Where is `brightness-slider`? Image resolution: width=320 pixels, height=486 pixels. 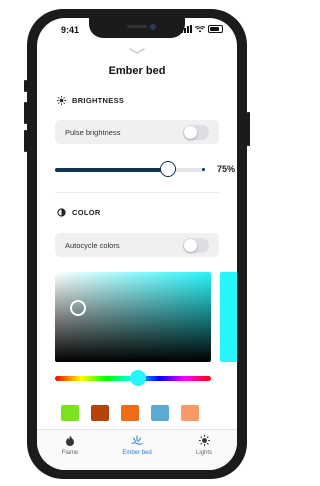 brightness-slider is located at coordinates (130, 169).